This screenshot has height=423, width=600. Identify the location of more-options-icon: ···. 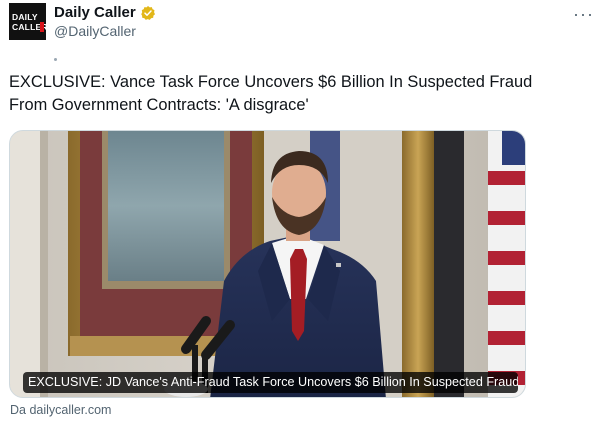
(583, 14).